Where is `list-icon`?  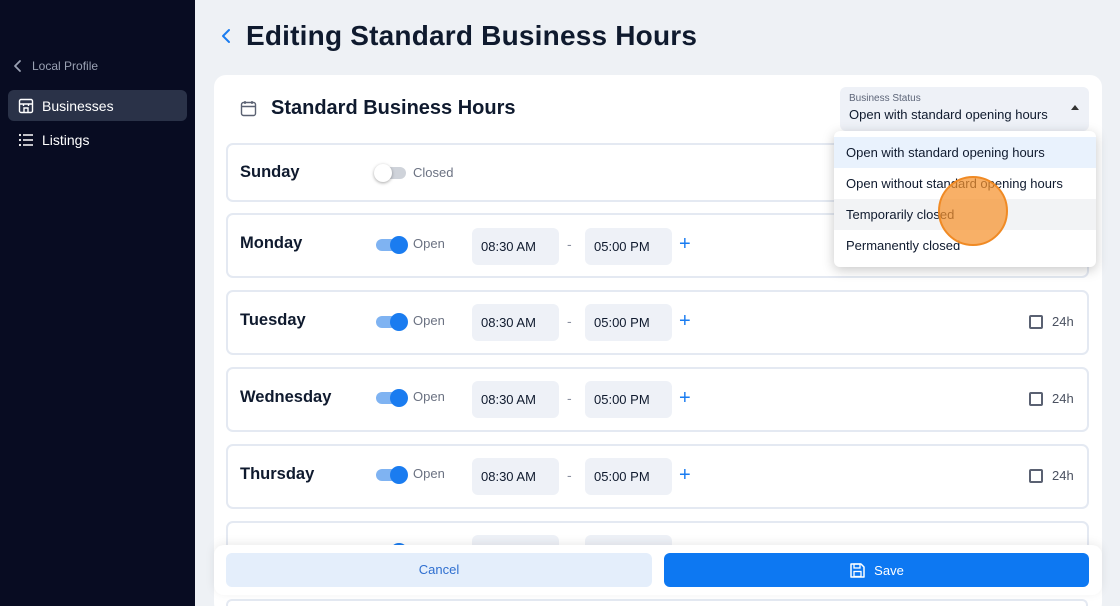
list-icon is located at coordinates (25, 139).